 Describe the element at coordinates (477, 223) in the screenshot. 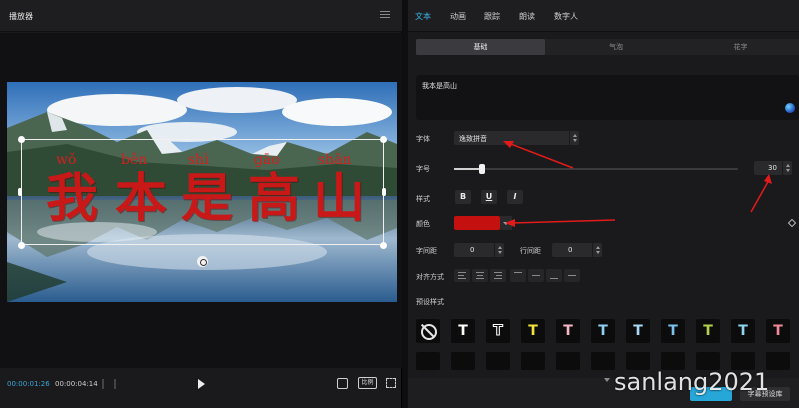

I see `color-swatch` at that location.